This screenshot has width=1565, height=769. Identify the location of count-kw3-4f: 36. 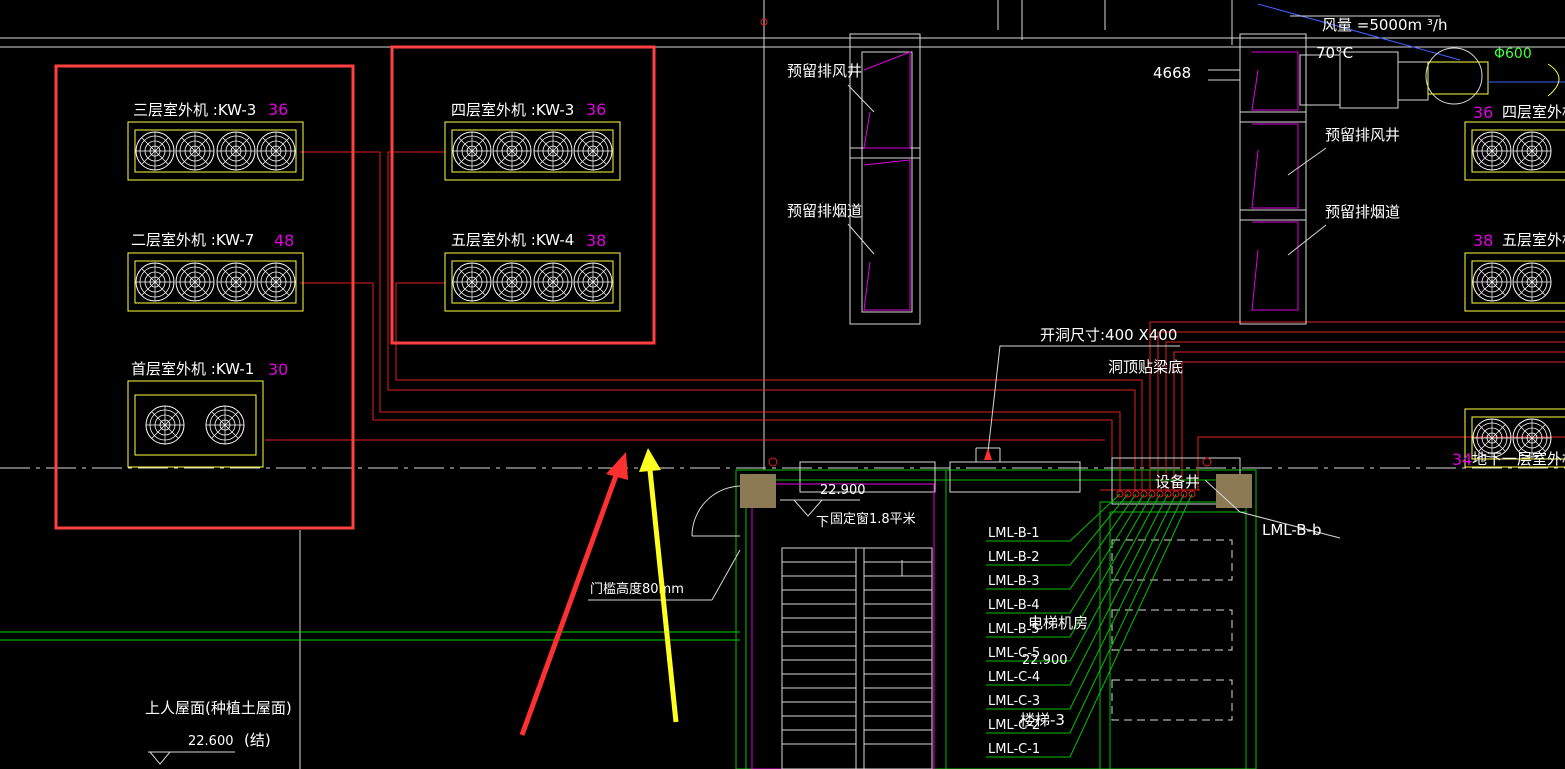
(596, 109).